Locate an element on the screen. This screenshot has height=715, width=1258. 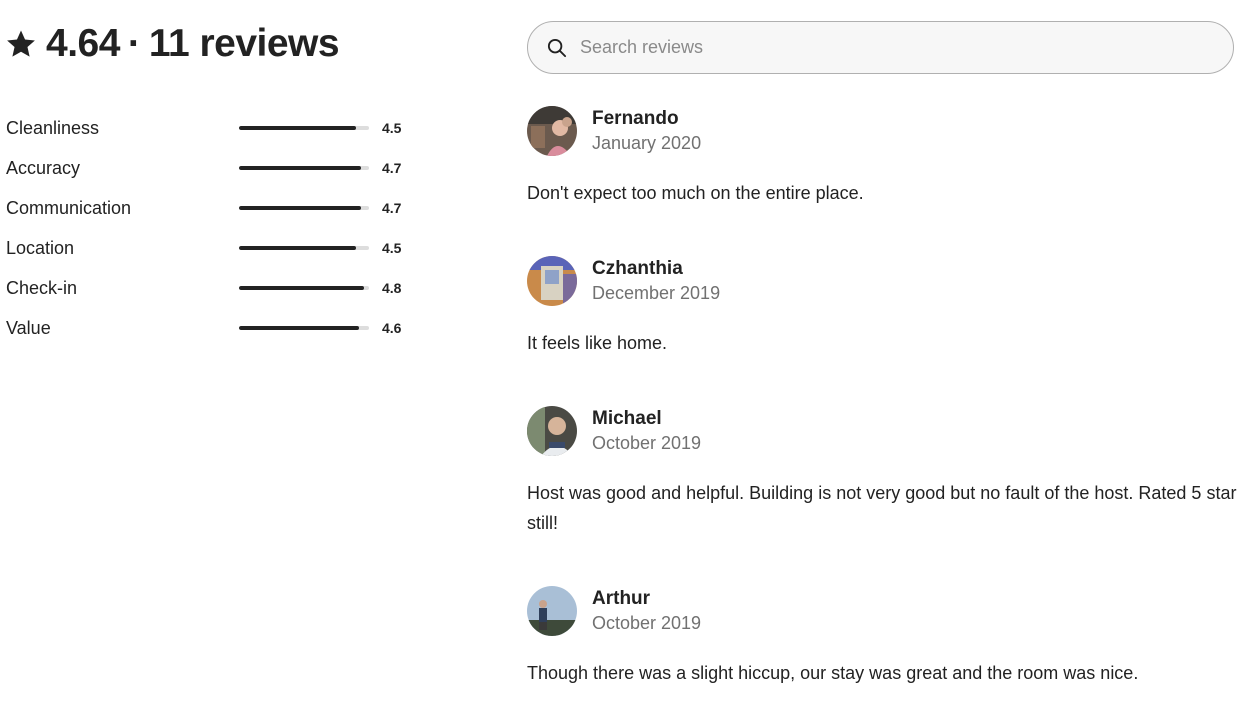
review-header: Czhanthia December 2019 is located at coordinates (882, 281).